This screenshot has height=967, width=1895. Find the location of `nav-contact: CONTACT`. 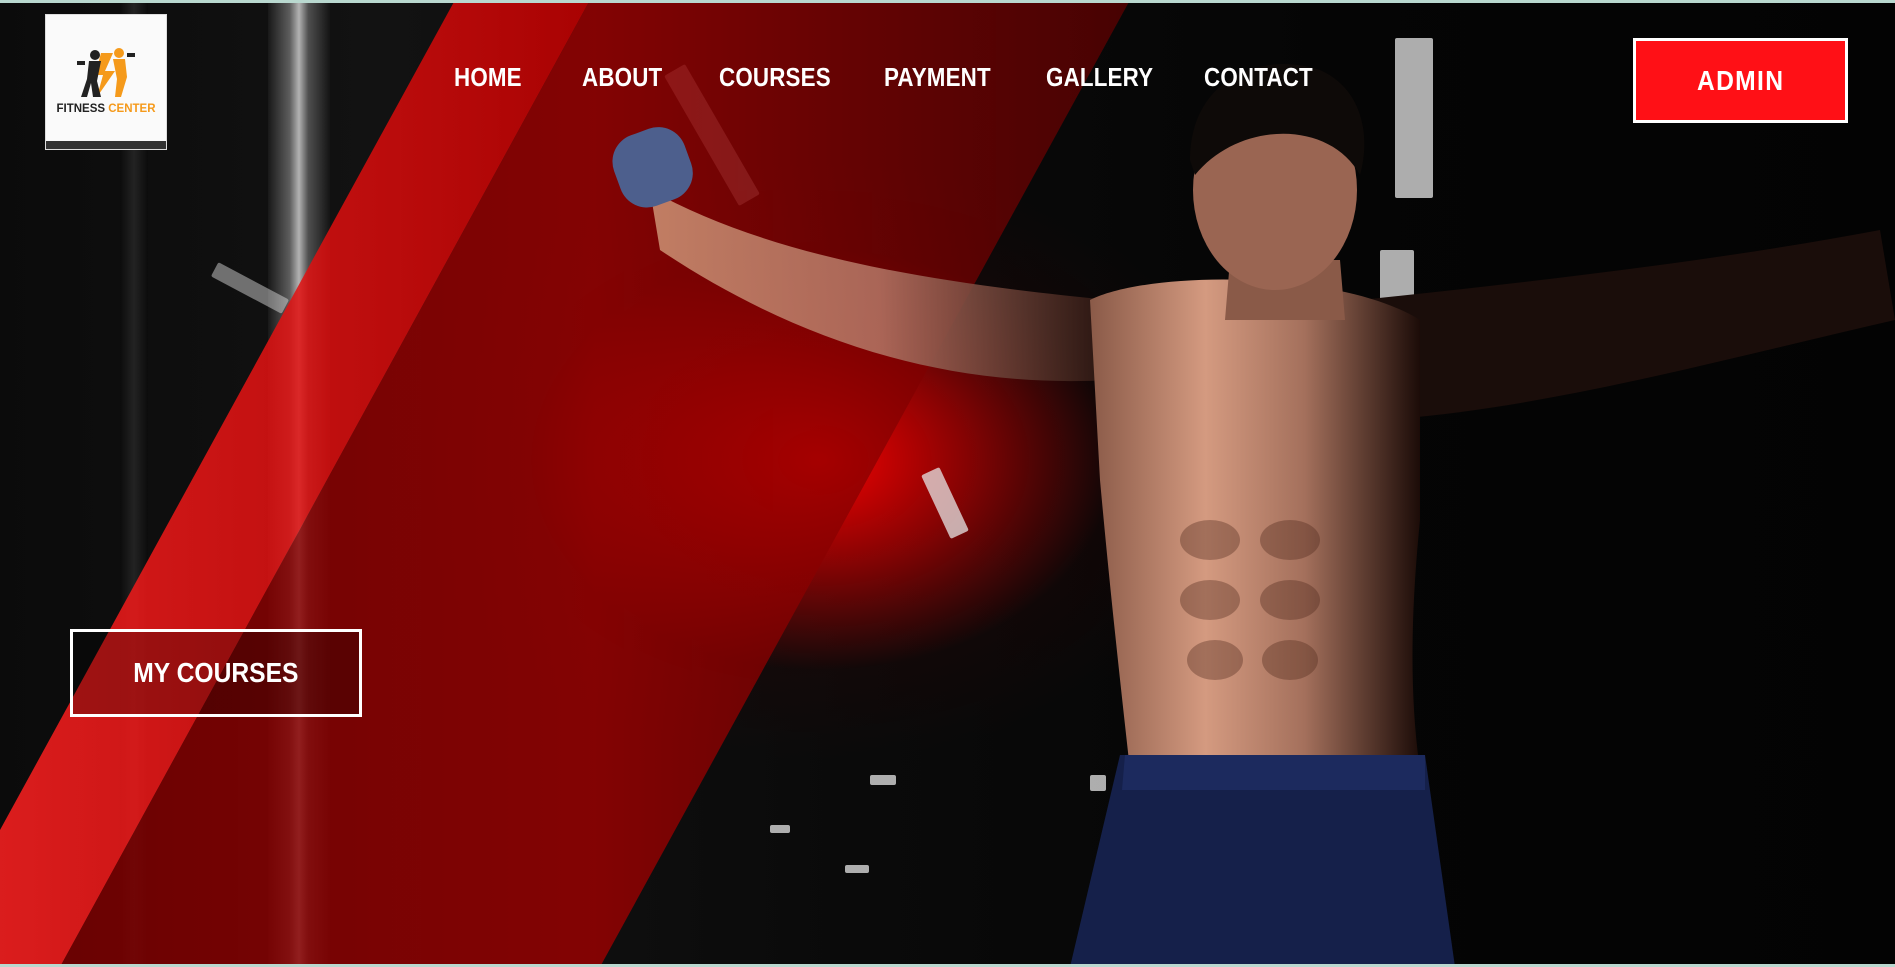

nav-contact: CONTACT is located at coordinates (1258, 77).